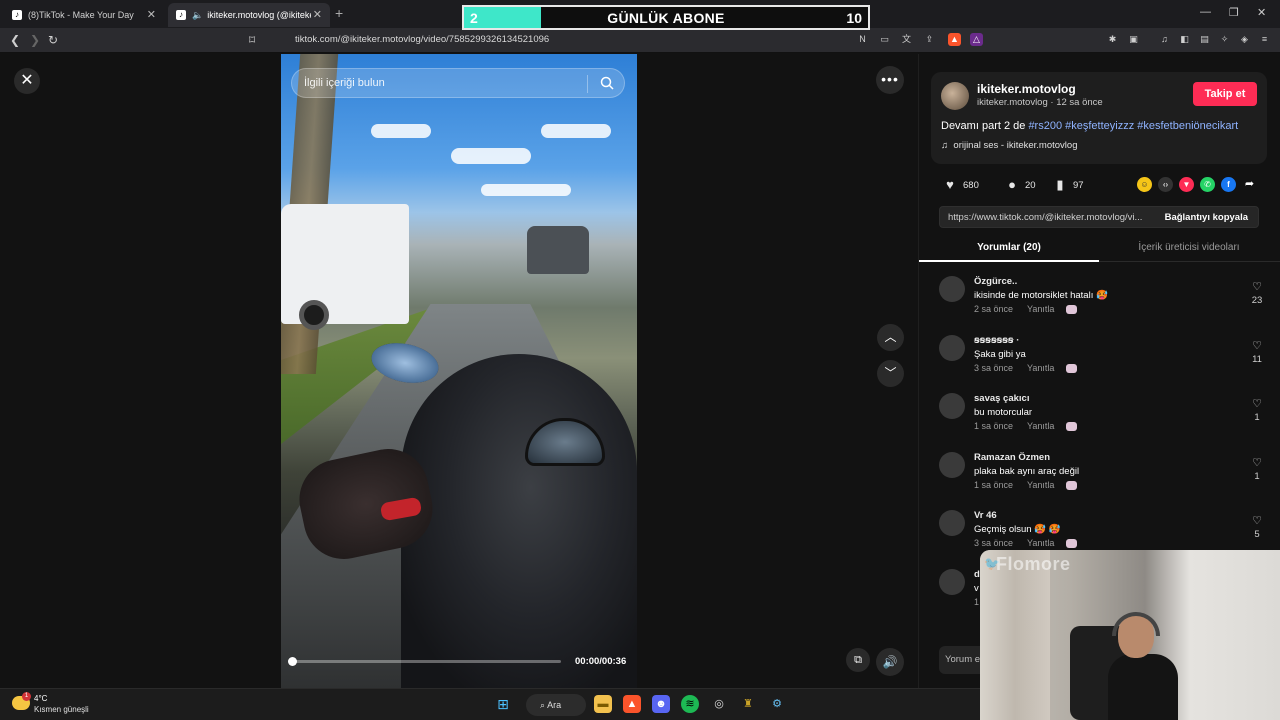 Image resolution: width=1280 pixels, height=720 pixels. Describe the element at coordinates (1205, 12) in the screenshot. I see `minimize-icon: —` at that location.